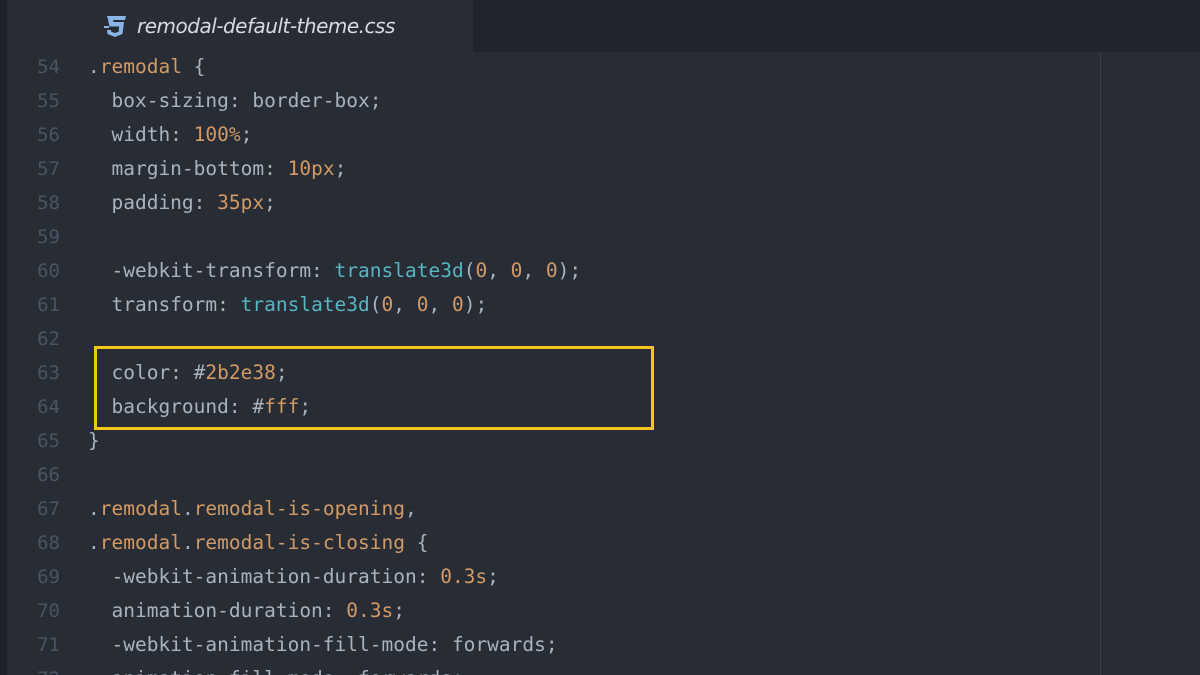 Image resolution: width=1200 pixels, height=675 pixels. Describe the element at coordinates (48, 645) in the screenshot. I see `line-number: 71` at that location.